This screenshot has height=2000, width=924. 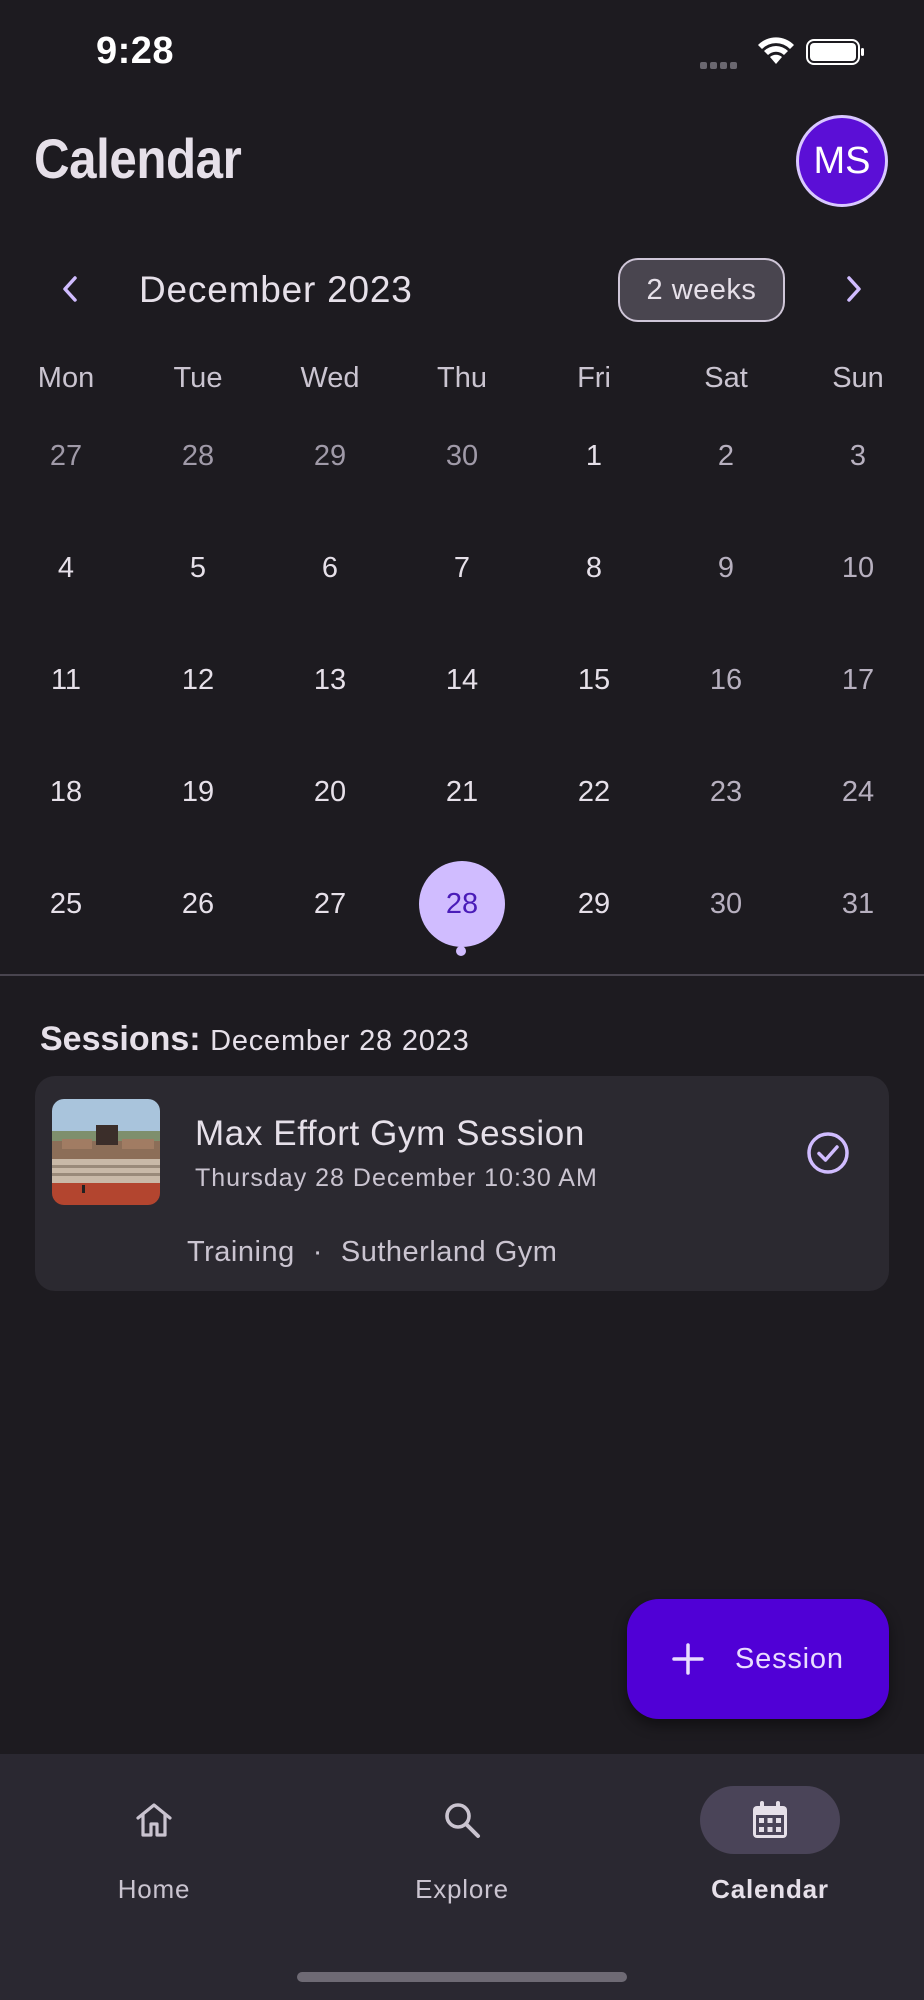 I want to click on calendar-day: 15, so click(x=594, y=680).